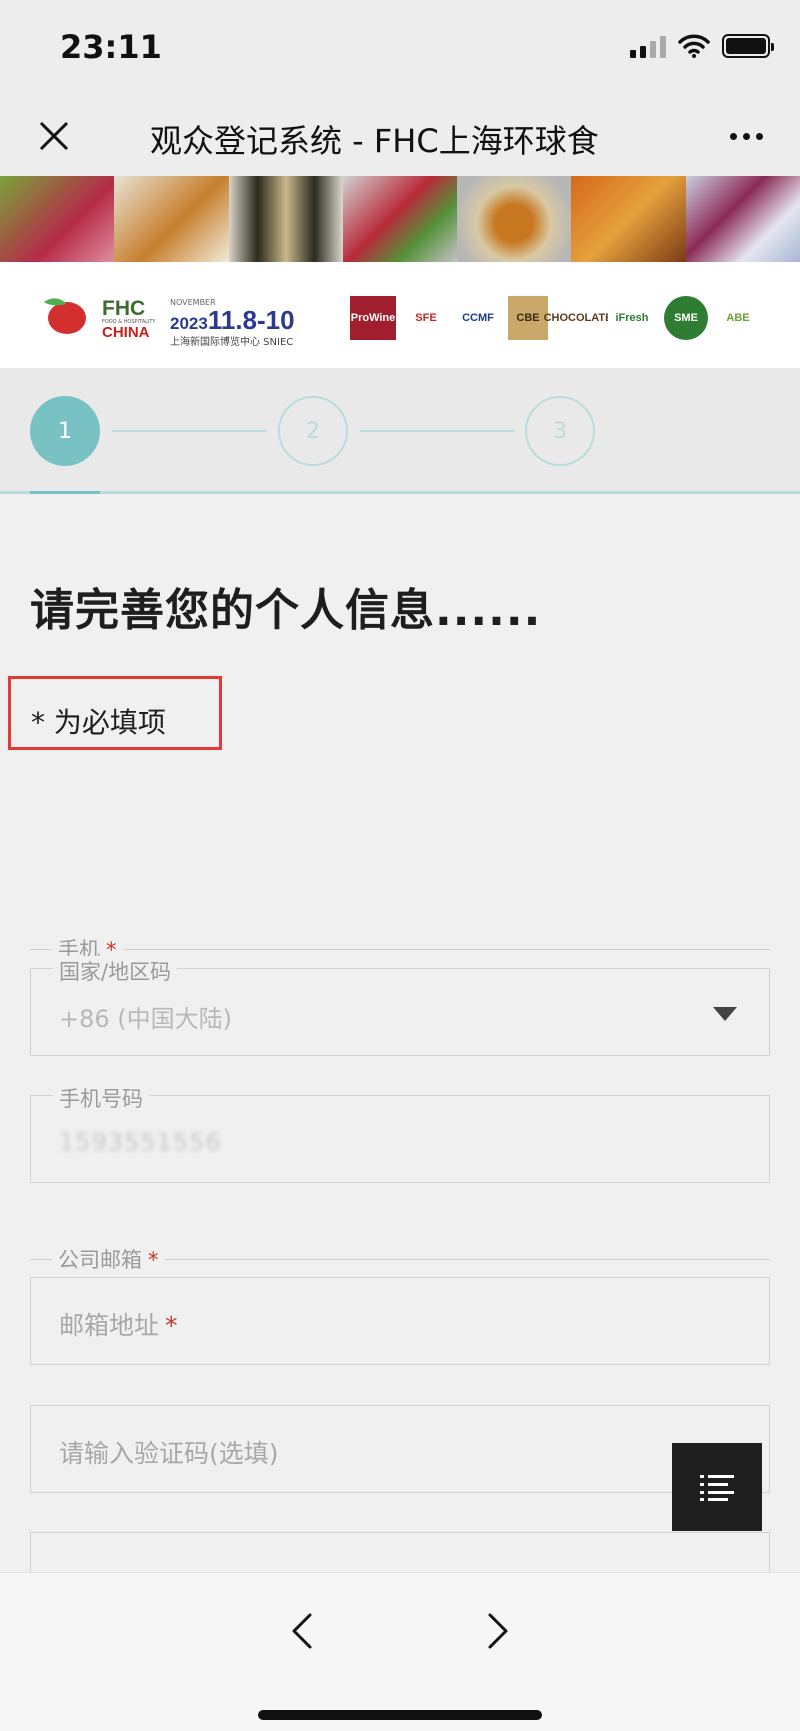  Describe the element at coordinates (400, 1651) in the screenshot. I see `browser-bottom-toolbar` at that location.